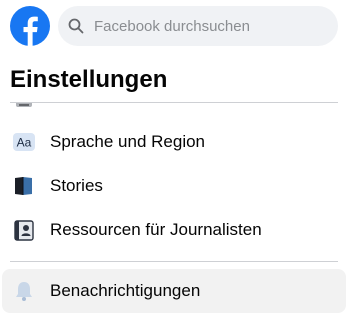  I want to click on menu-item-label: Stories, so click(76, 185).